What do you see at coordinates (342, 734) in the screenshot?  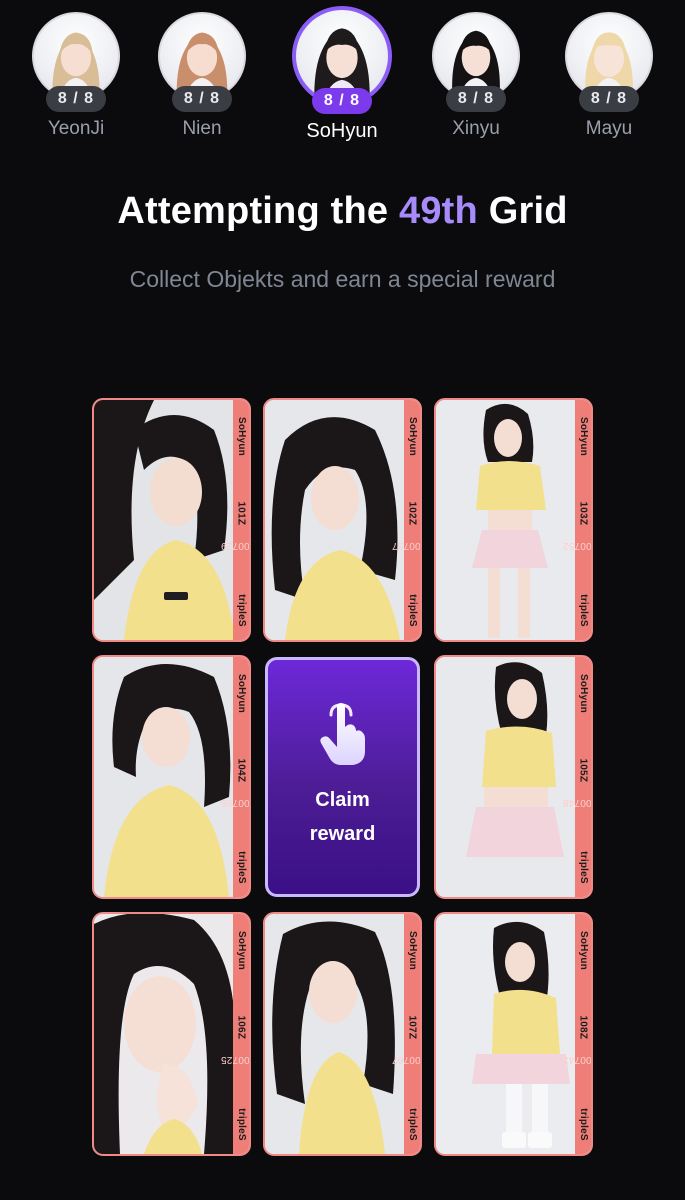 I see `tap-hand-icon` at bounding box center [342, 734].